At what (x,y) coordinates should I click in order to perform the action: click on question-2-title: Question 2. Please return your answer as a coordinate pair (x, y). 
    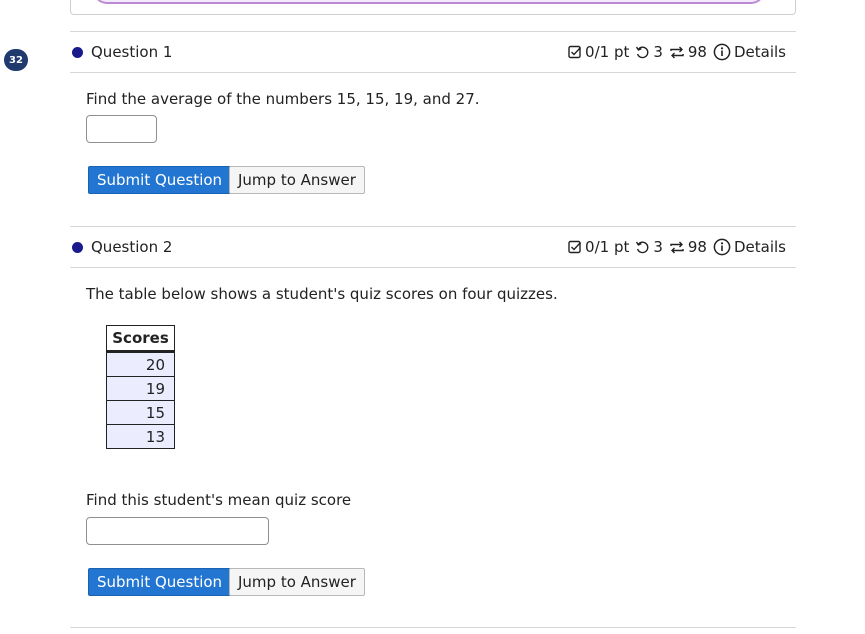
    Looking at the image, I should click on (132, 247).